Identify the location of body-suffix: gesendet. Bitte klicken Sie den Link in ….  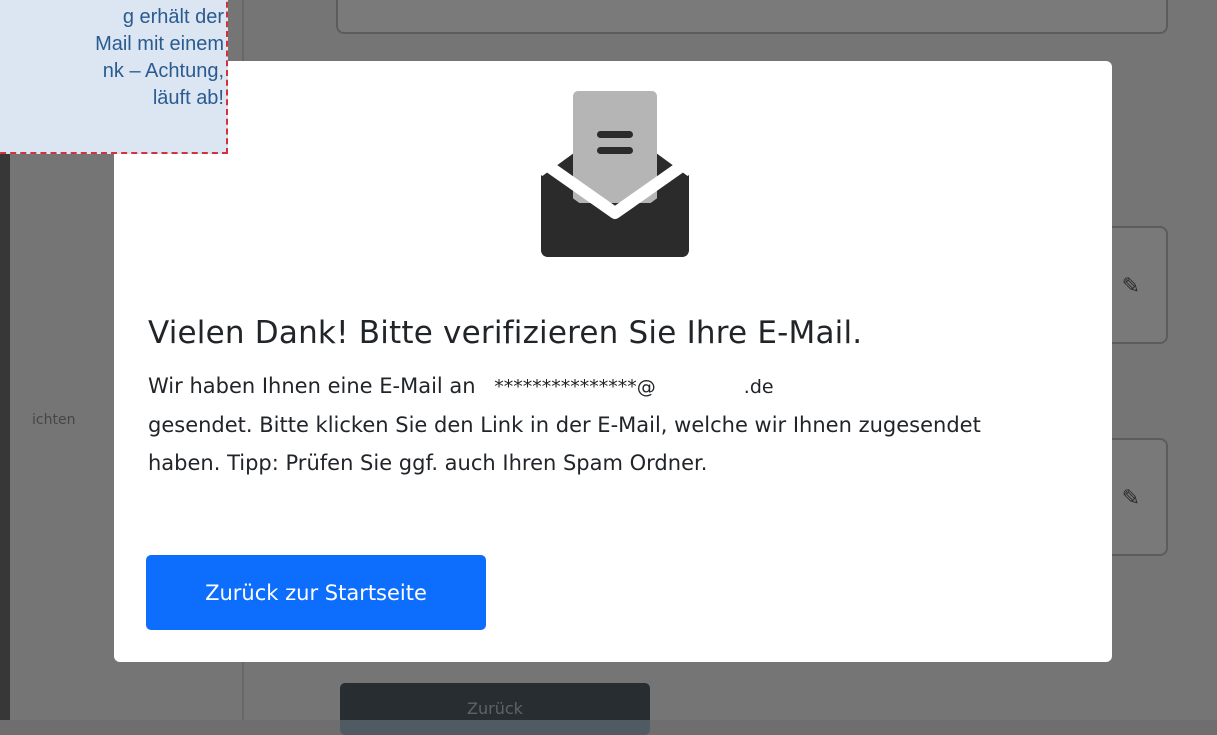
(564, 444).